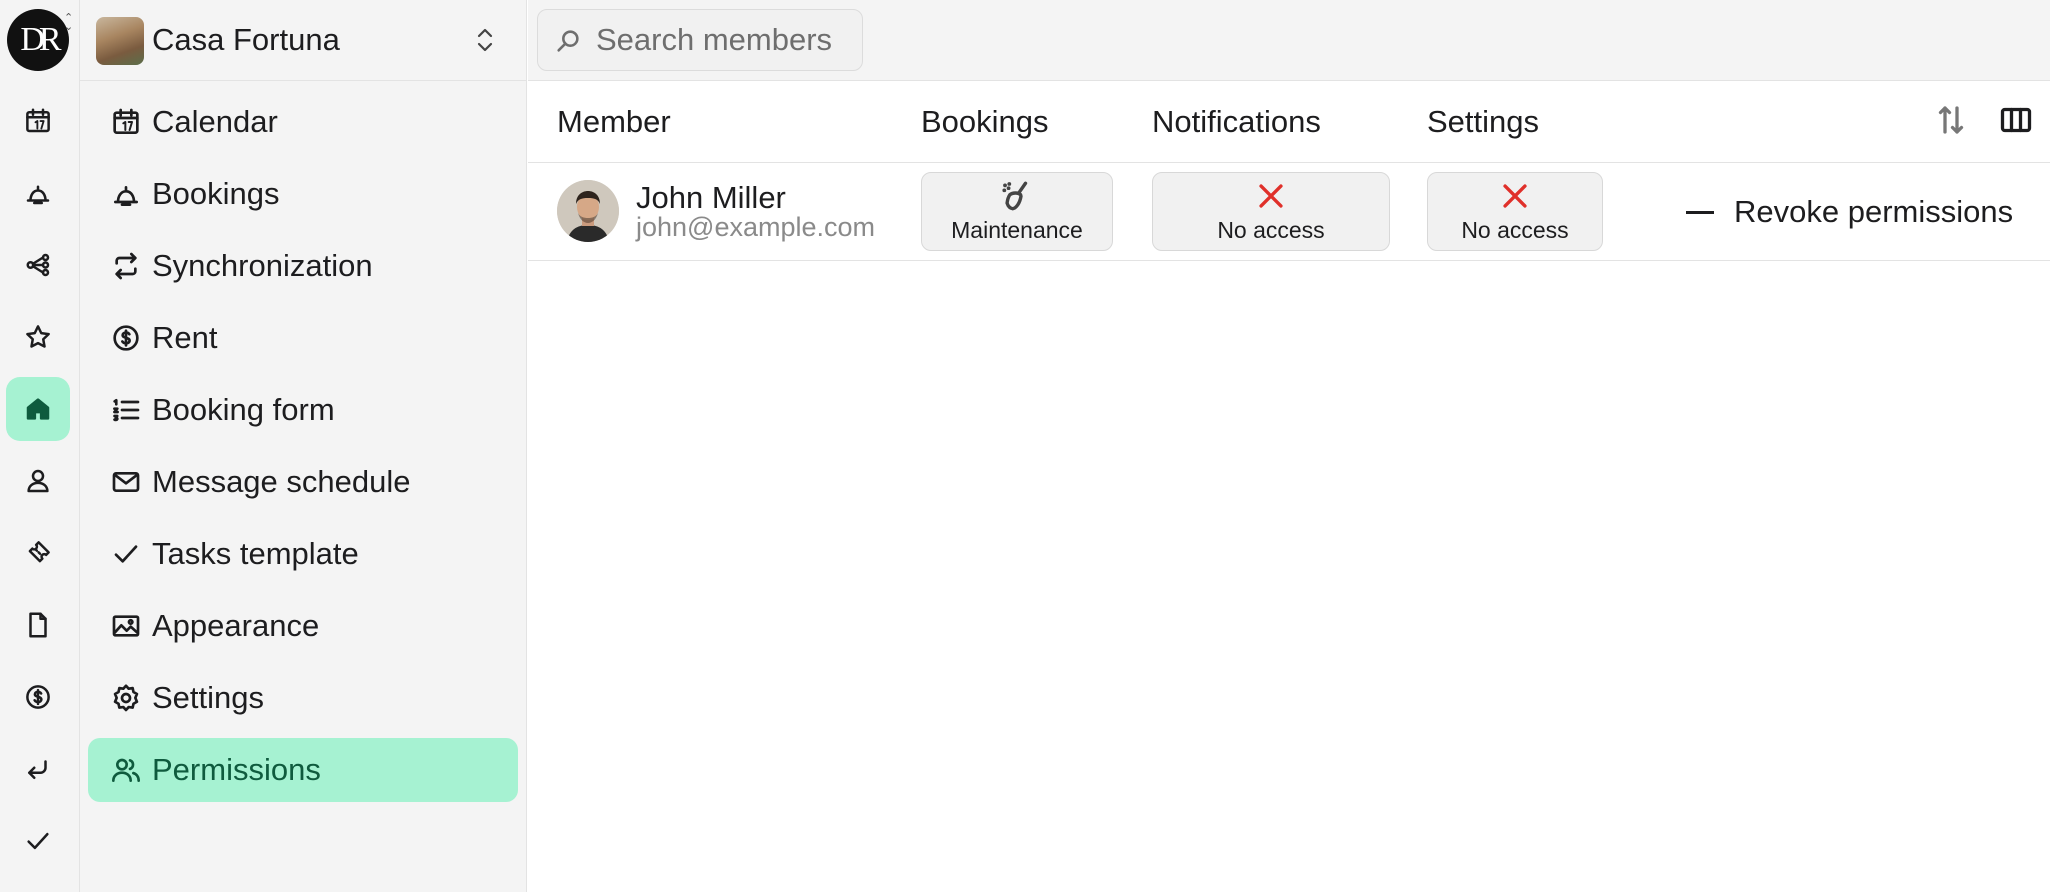  What do you see at coordinates (303, 194) in the screenshot?
I see `sidebar-item-bookings: Bookings` at bounding box center [303, 194].